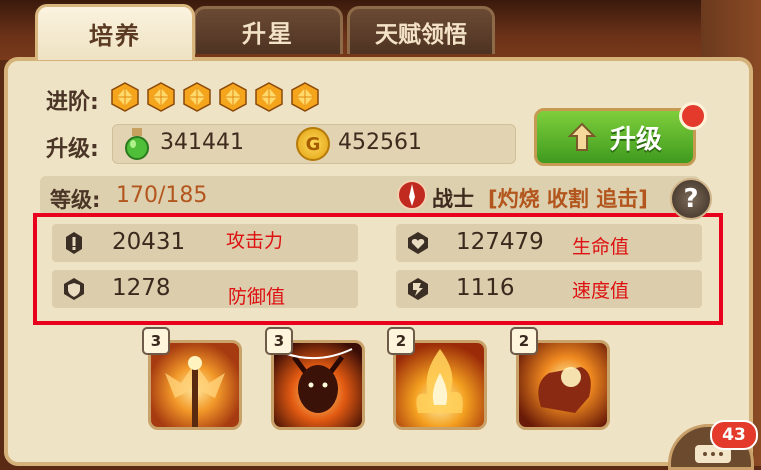 This screenshot has width=761, height=470. Describe the element at coordinates (564, 390) in the screenshot. I see `fire-fist-icon` at that location.